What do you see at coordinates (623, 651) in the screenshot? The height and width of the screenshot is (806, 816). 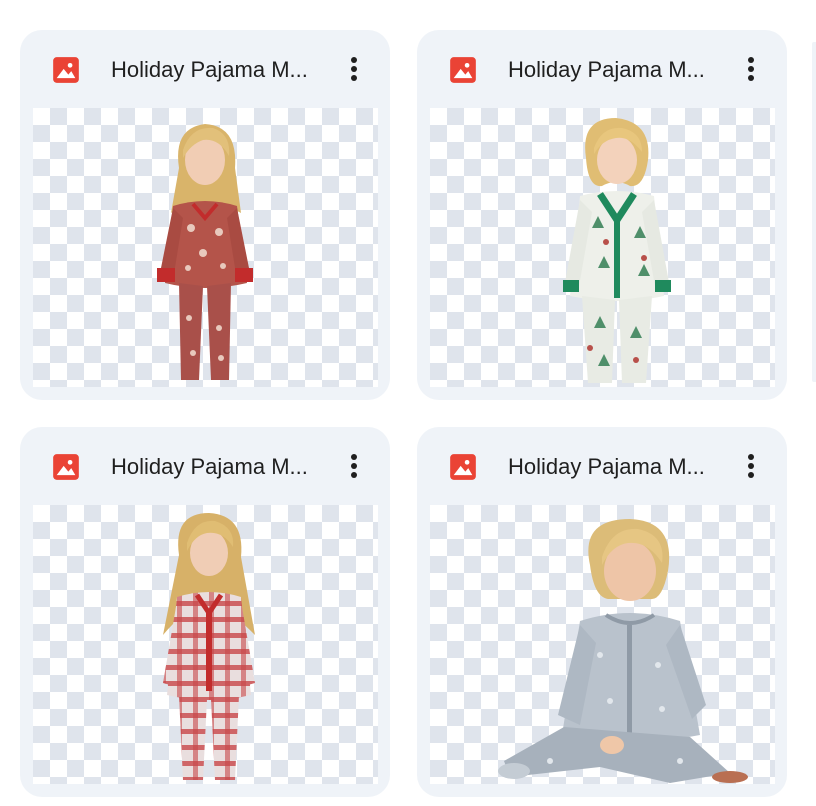 I see `child-gray-sitting-pajamas-image` at bounding box center [623, 651].